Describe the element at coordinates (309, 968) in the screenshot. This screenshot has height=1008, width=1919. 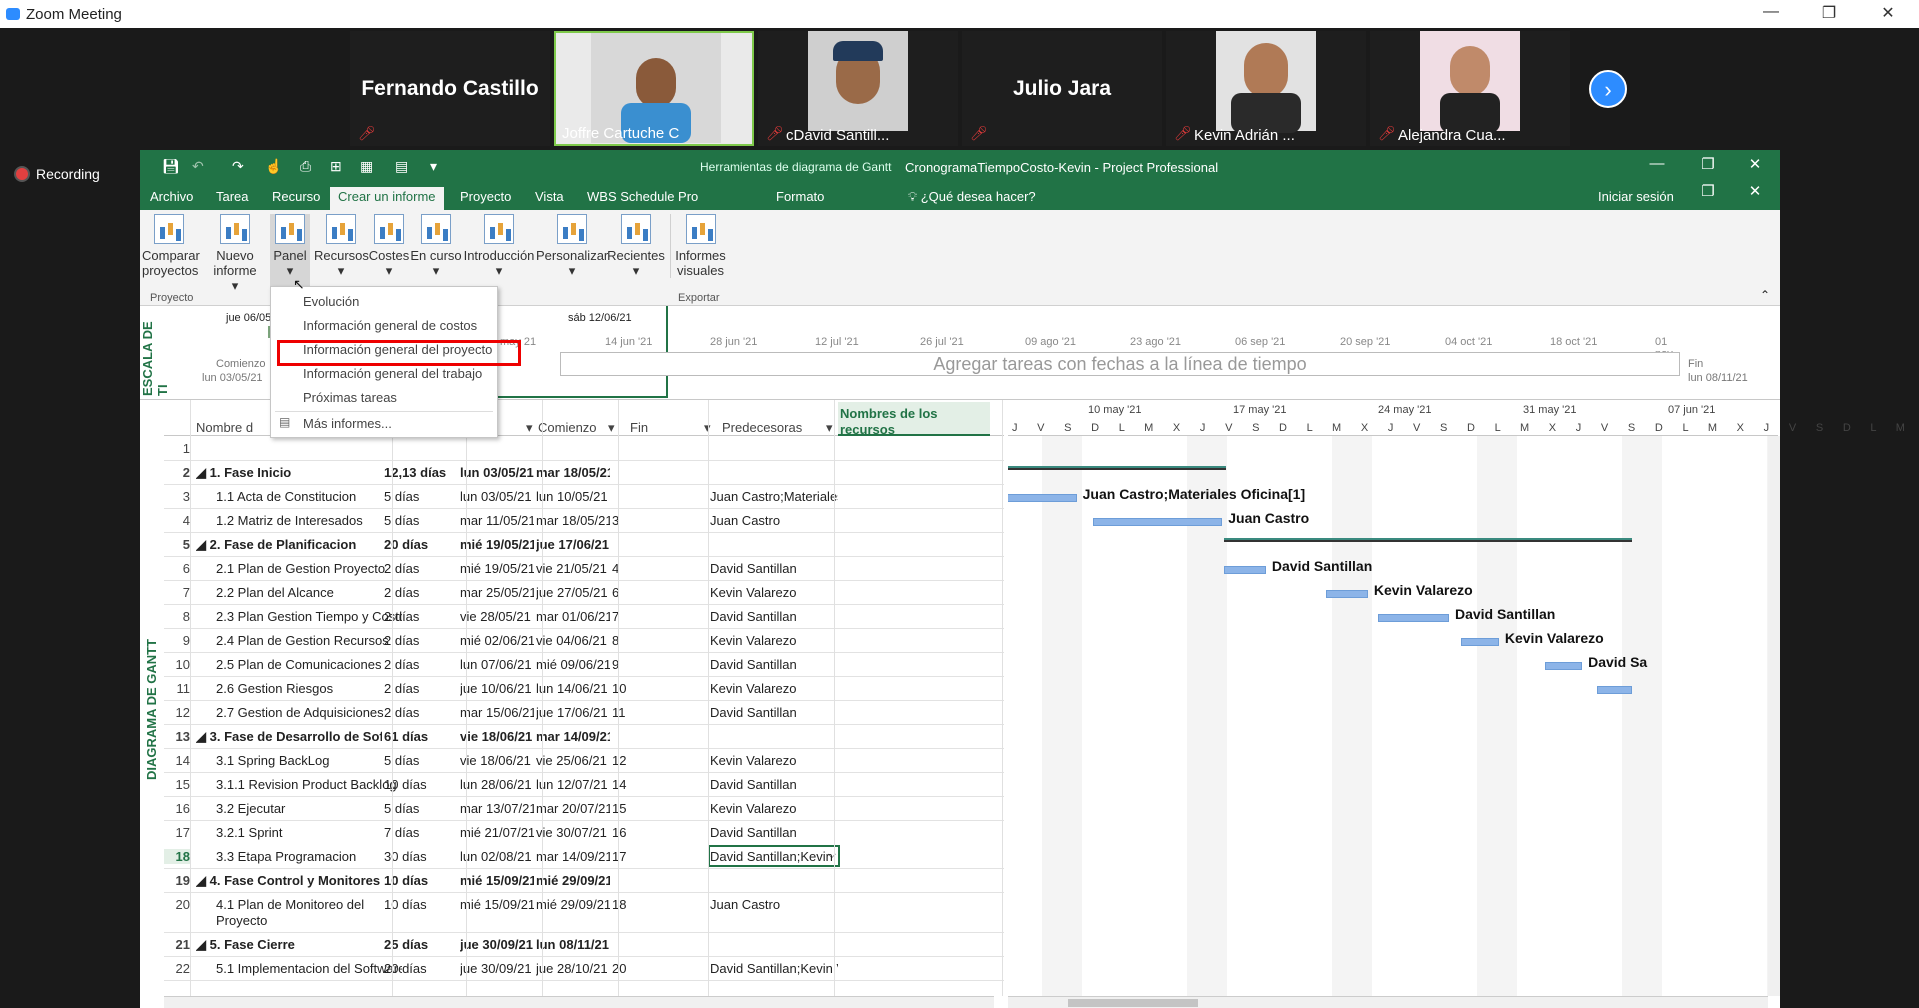
I see `cell-name: 5.1 Implementacion del Software` at that location.